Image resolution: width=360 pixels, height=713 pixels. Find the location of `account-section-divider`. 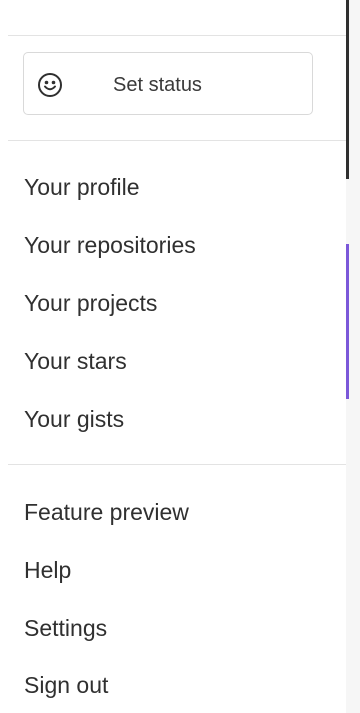

account-section-divider is located at coordinates (177, 140).